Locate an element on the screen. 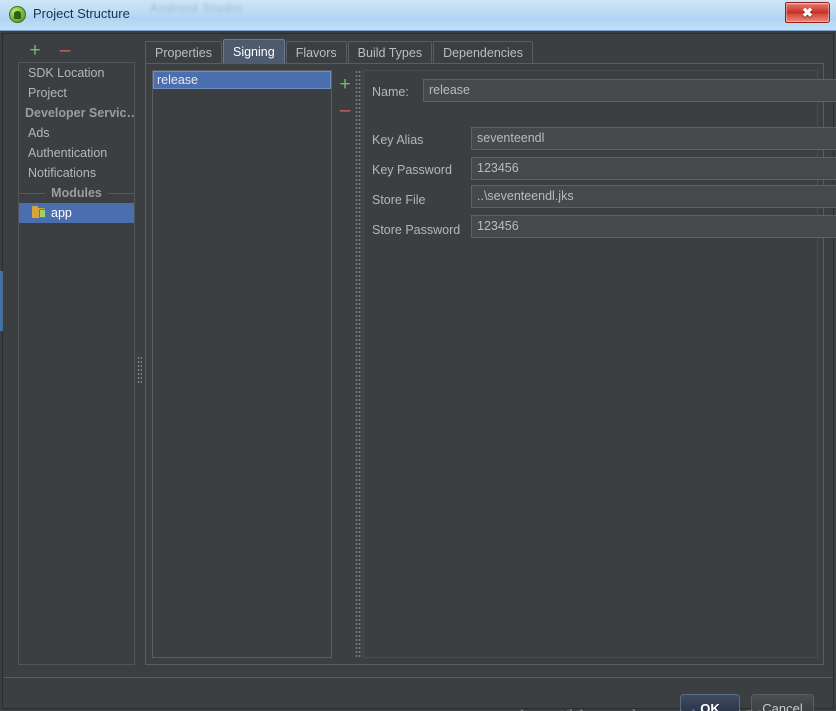 The height and width of the screenshot is (711, 836). close-icon: ✖ is located at coordinates (807, 12).